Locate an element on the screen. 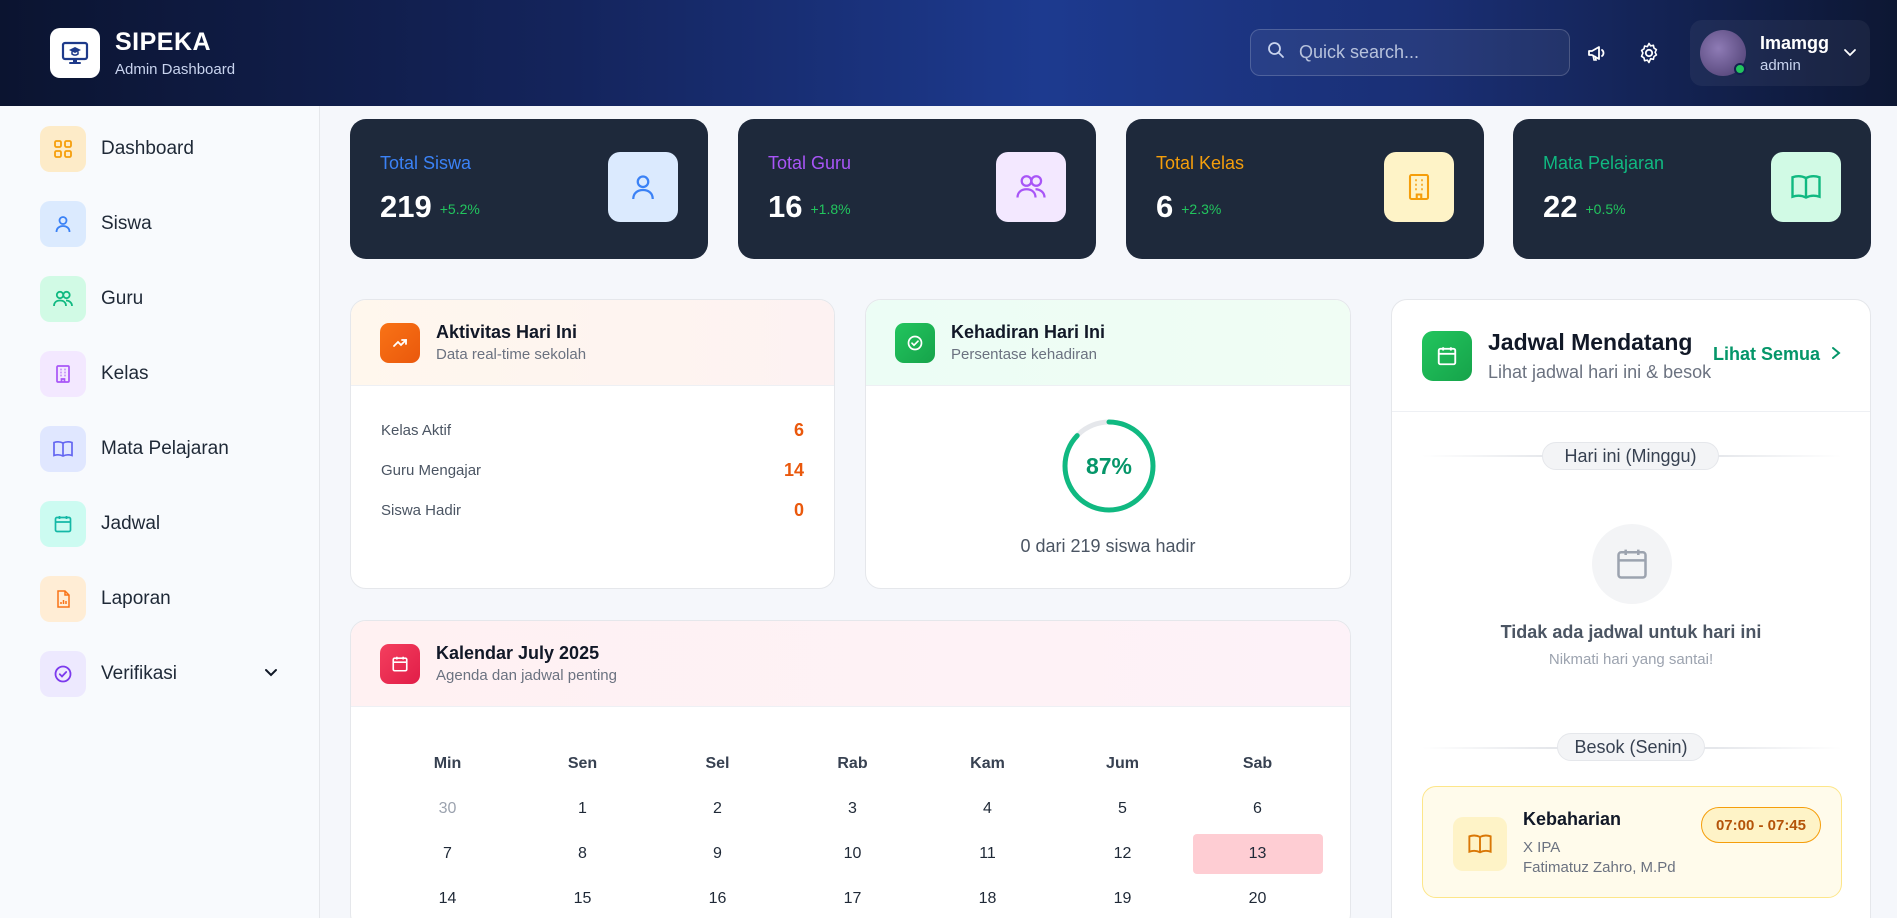 This screenshot has width=1897, height=918. activity-row: Guru Mengajar 14 is located at coordinates (592, 470).